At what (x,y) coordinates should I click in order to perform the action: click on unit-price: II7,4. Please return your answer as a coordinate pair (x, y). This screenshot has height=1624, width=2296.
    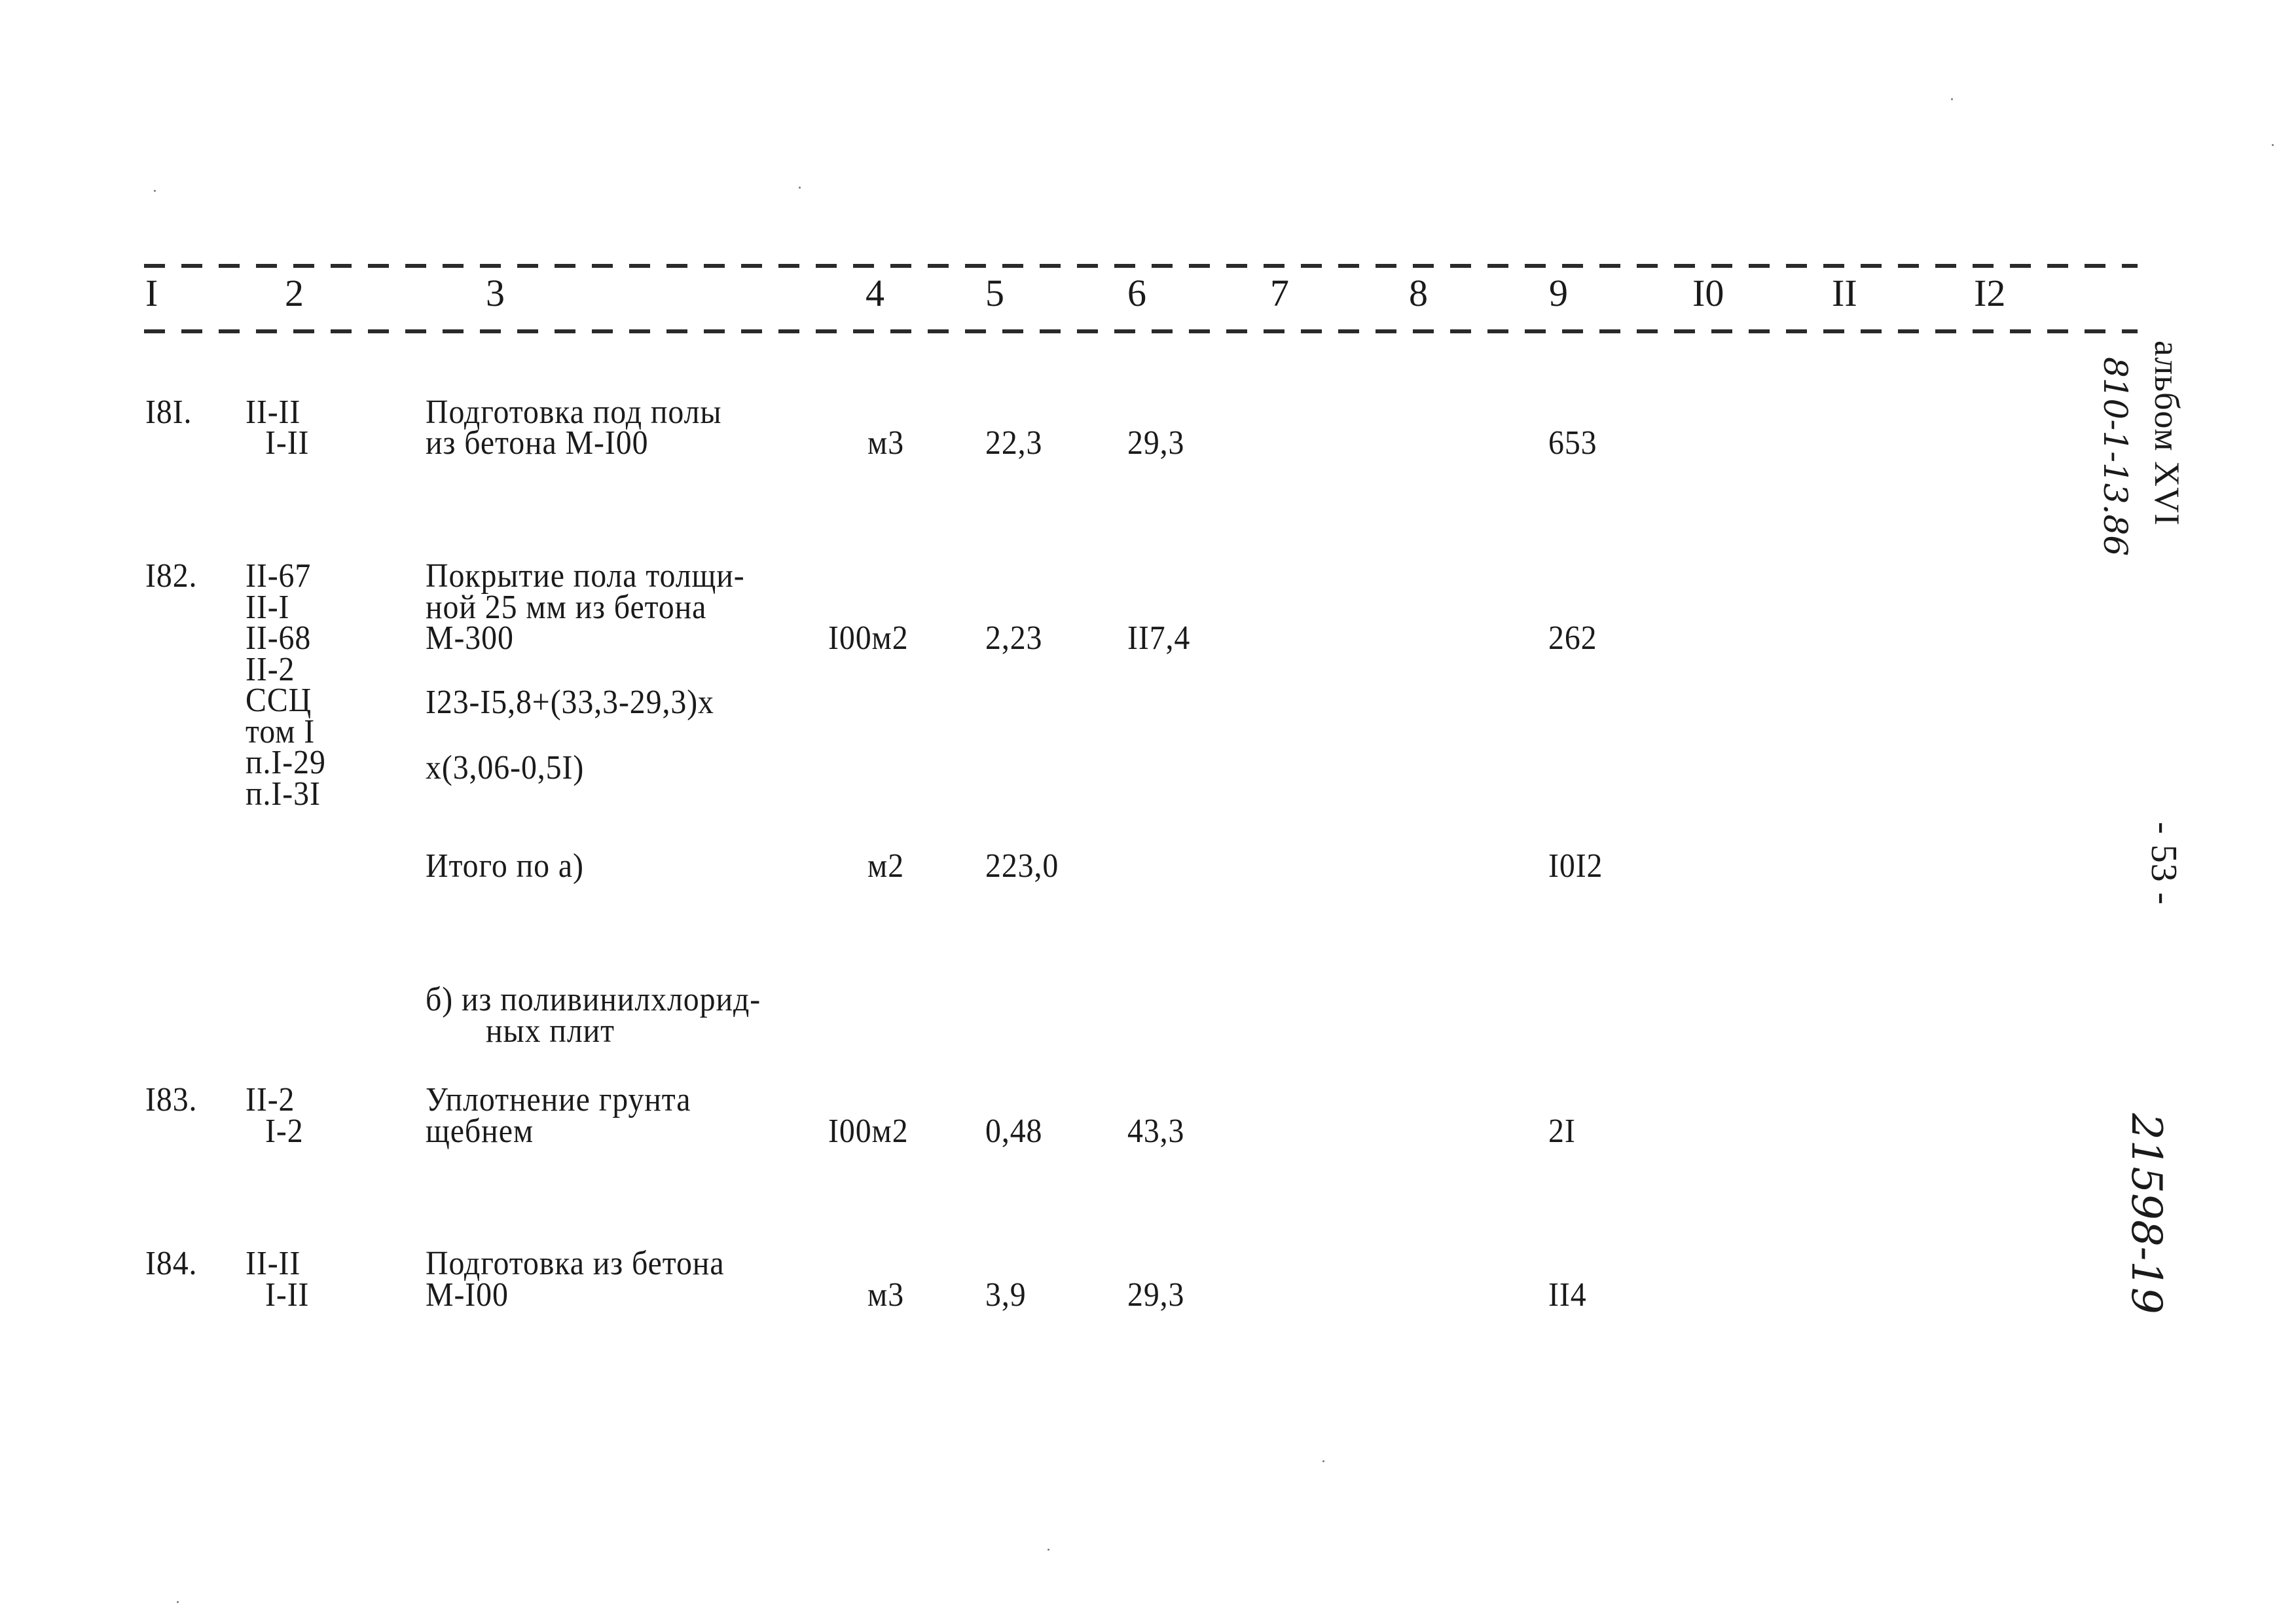
    Looking at the image, I should click on (1159, 638).